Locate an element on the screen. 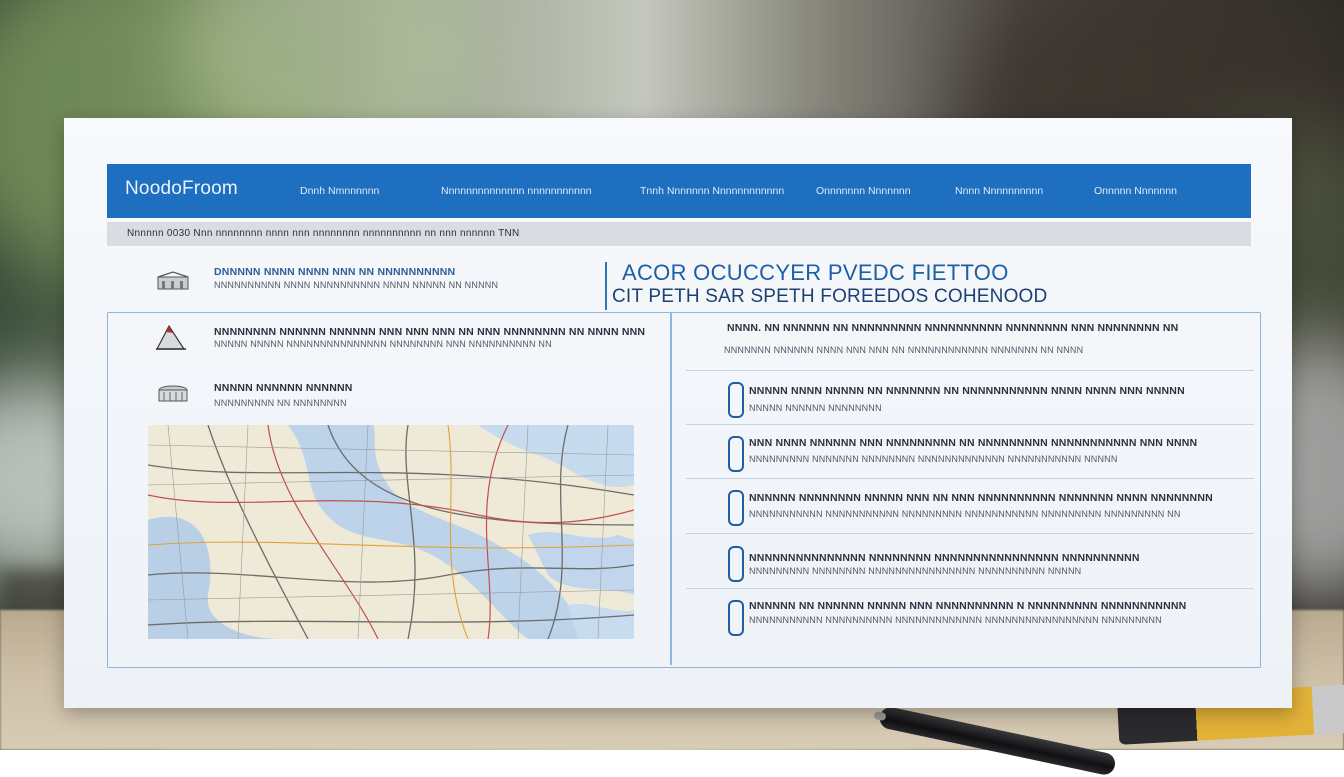  stadium-icon is located at coordinates (173, 393).